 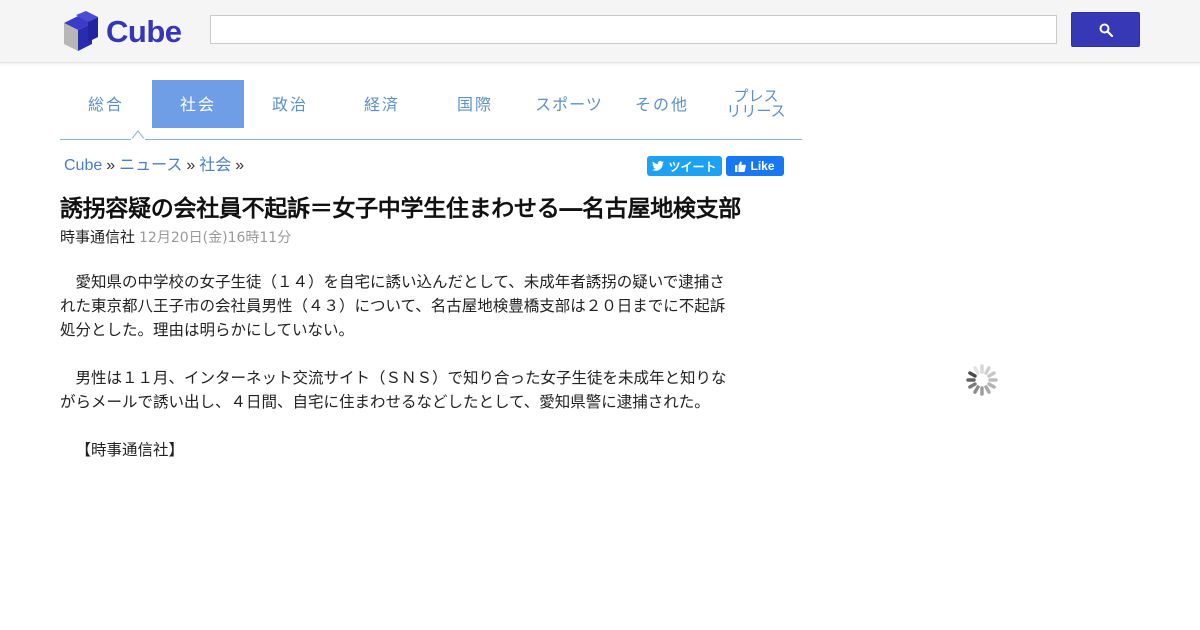 I want to click on tweet-button: ツイート, so click(x=684, y=166).